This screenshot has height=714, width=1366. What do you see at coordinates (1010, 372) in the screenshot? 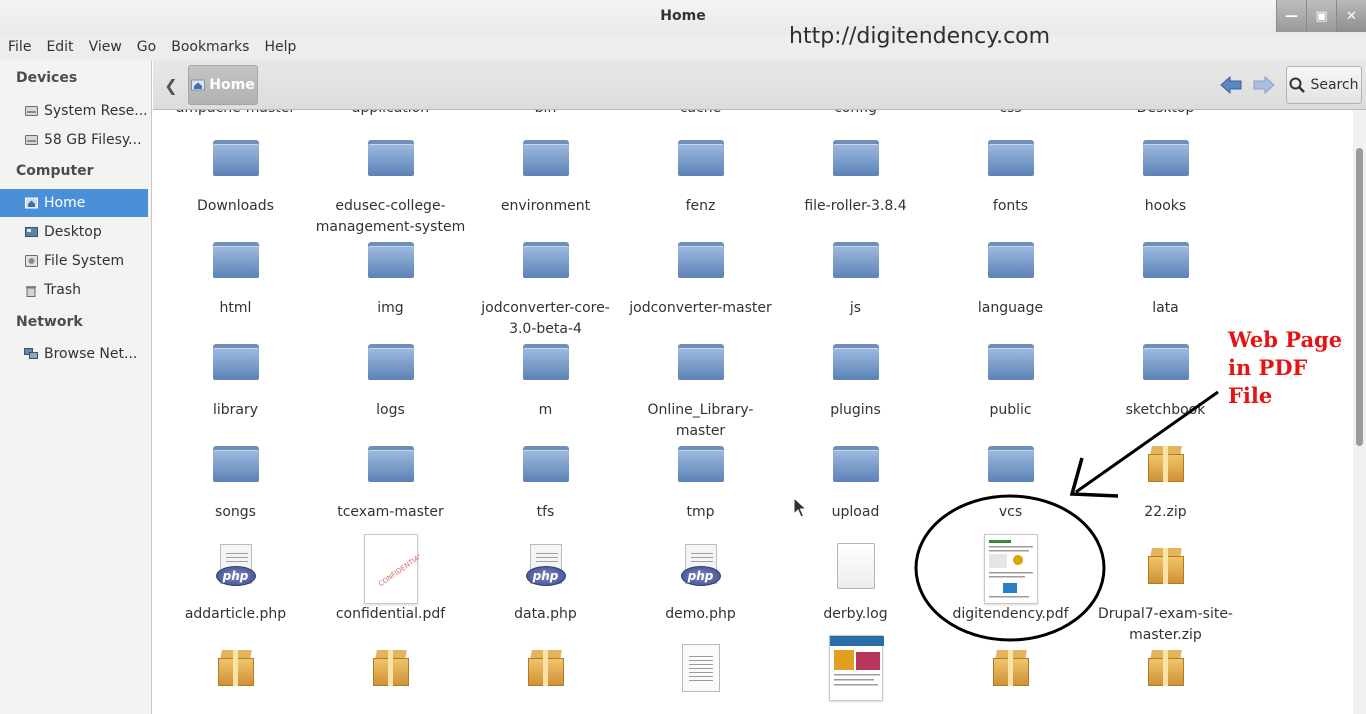
I see `file-item: public` at bounding box center [1010, 372].